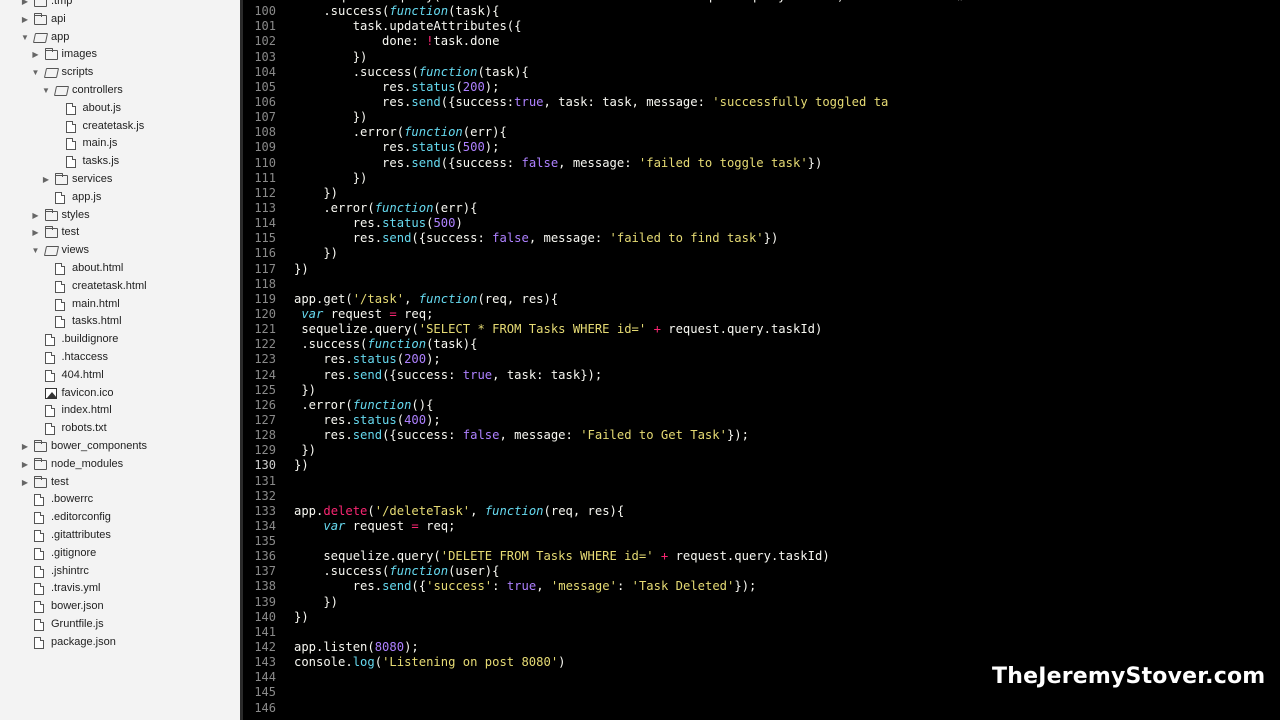 The height and width of the screenshot is (720, 1280). I want to click on tree-file: createtask.html, so click(120, 287).